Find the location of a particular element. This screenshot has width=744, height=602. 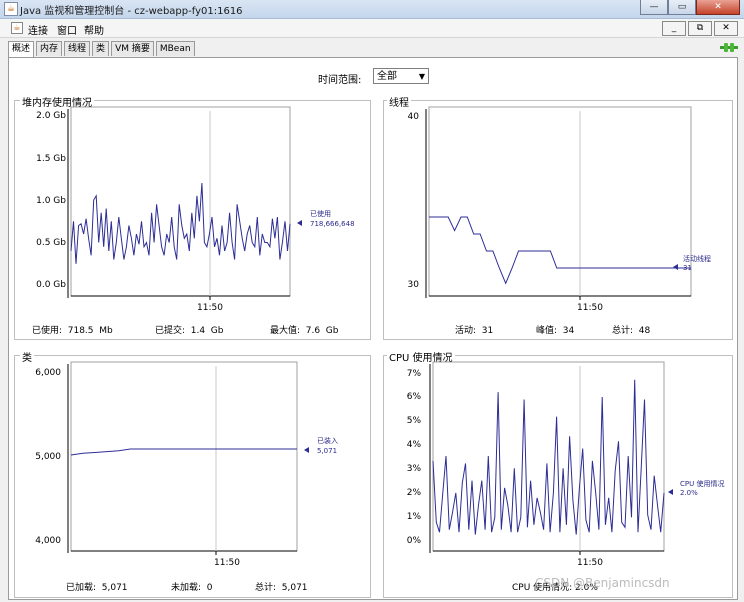

menu-bar: ☕ 连接 窗口 帮助 is located at coordinates (372, 28).